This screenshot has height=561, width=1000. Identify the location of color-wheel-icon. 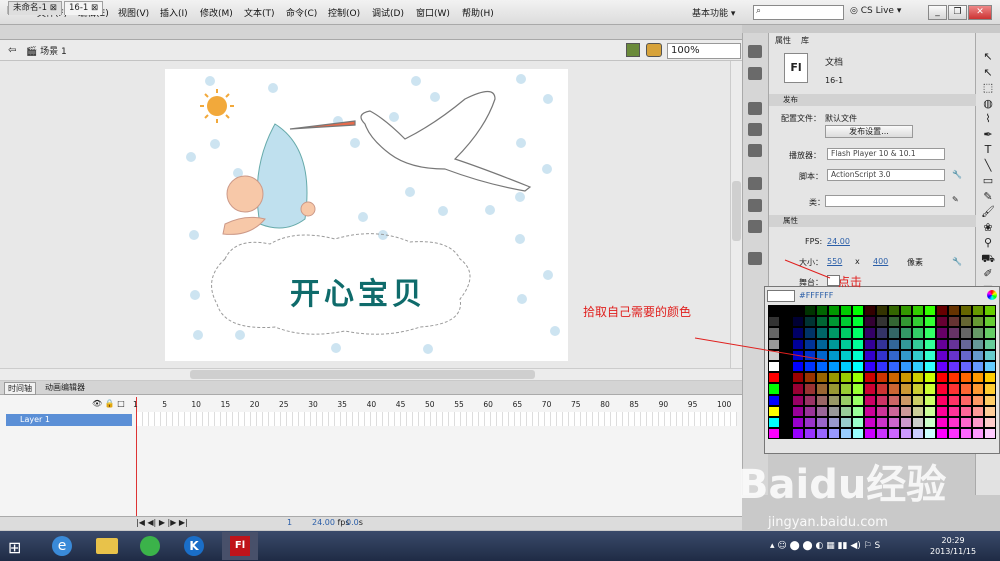
(992, 295).